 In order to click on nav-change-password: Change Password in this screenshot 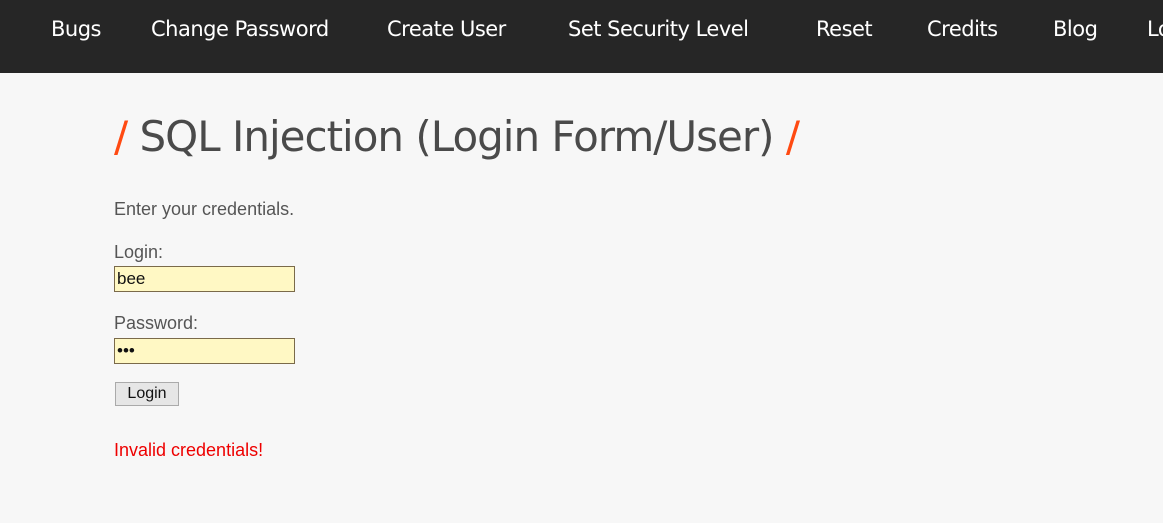, I will do `click(240, 29)`.